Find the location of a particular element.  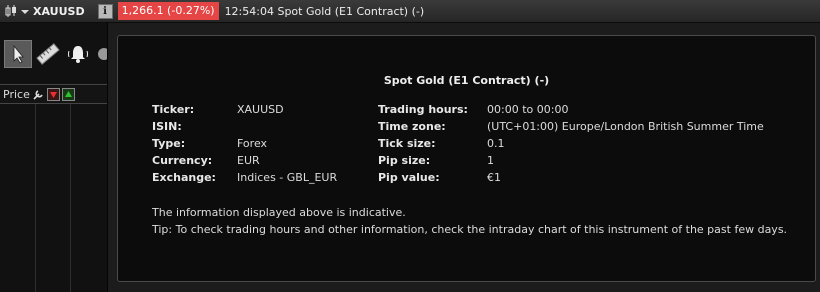

exchange-label: Exchange: is located at coordinates (184, 177).